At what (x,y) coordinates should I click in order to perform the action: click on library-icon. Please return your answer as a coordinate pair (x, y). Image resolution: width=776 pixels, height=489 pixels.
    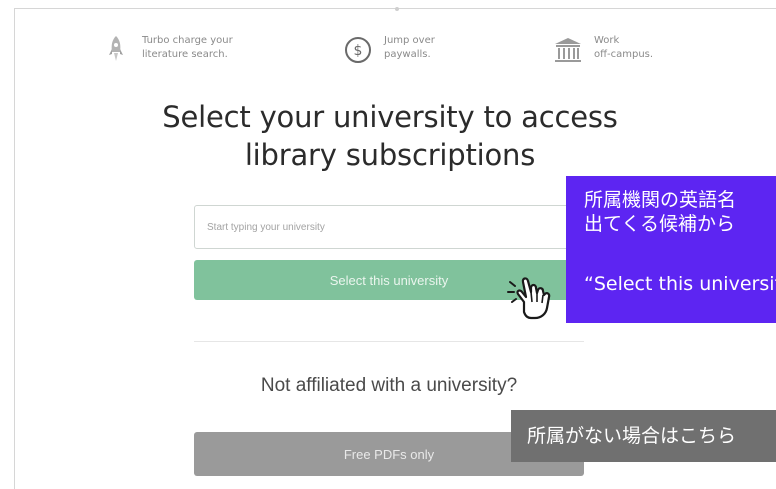
    Looking at the image, I should click on (568, 50).